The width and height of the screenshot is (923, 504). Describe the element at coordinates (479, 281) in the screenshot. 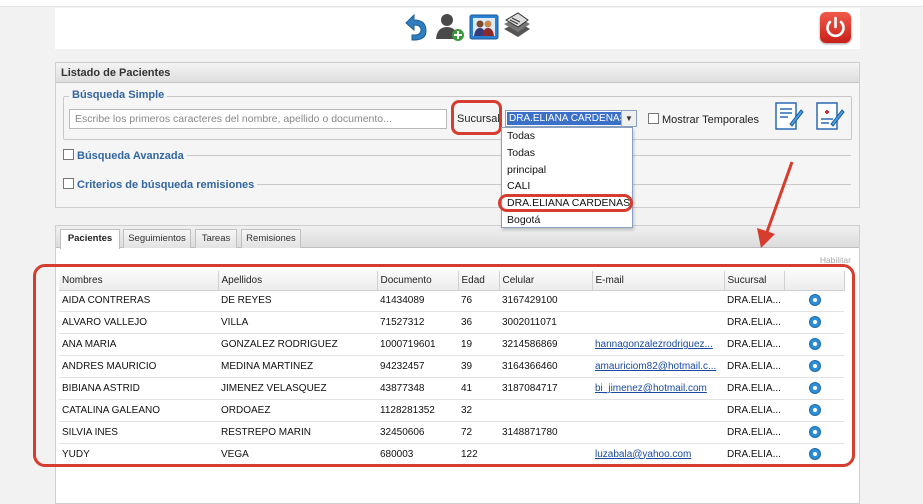

I see `column-header: Edad` at that location.